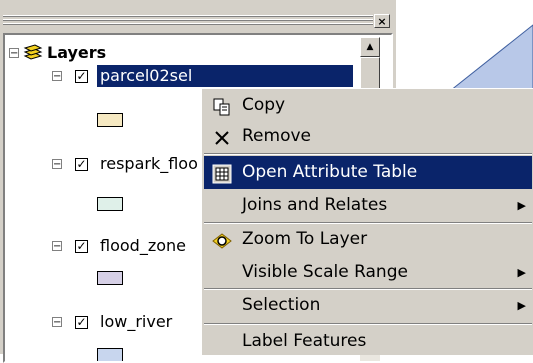 The width and height of the screenshot is (533, 363). Describe the element at coordinates (368, 341) in the screenshot. I see `menu-item-label-features: Label Features` at that location.